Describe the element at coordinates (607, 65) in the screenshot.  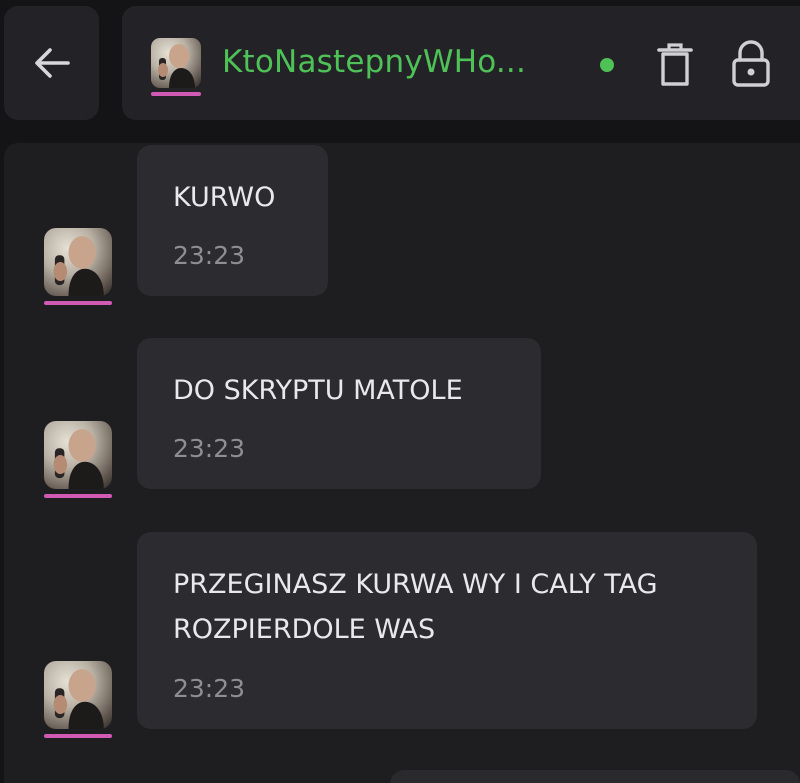
I see `online-status-dot` at that location.